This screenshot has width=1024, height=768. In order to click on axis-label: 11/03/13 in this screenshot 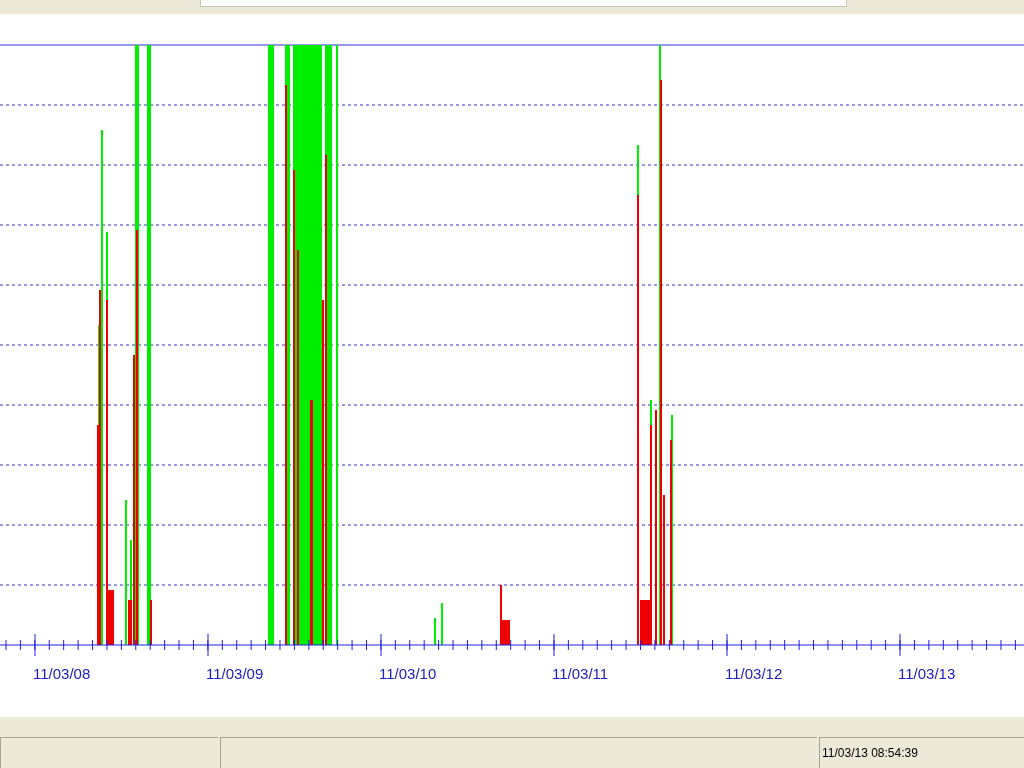, I will do `click(927, 674)`.